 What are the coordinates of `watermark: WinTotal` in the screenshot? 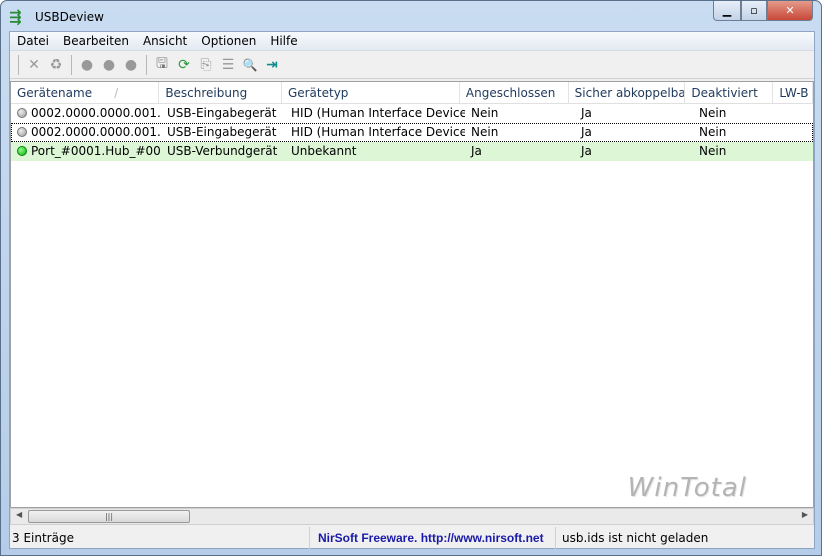 It's located at (687, 488).